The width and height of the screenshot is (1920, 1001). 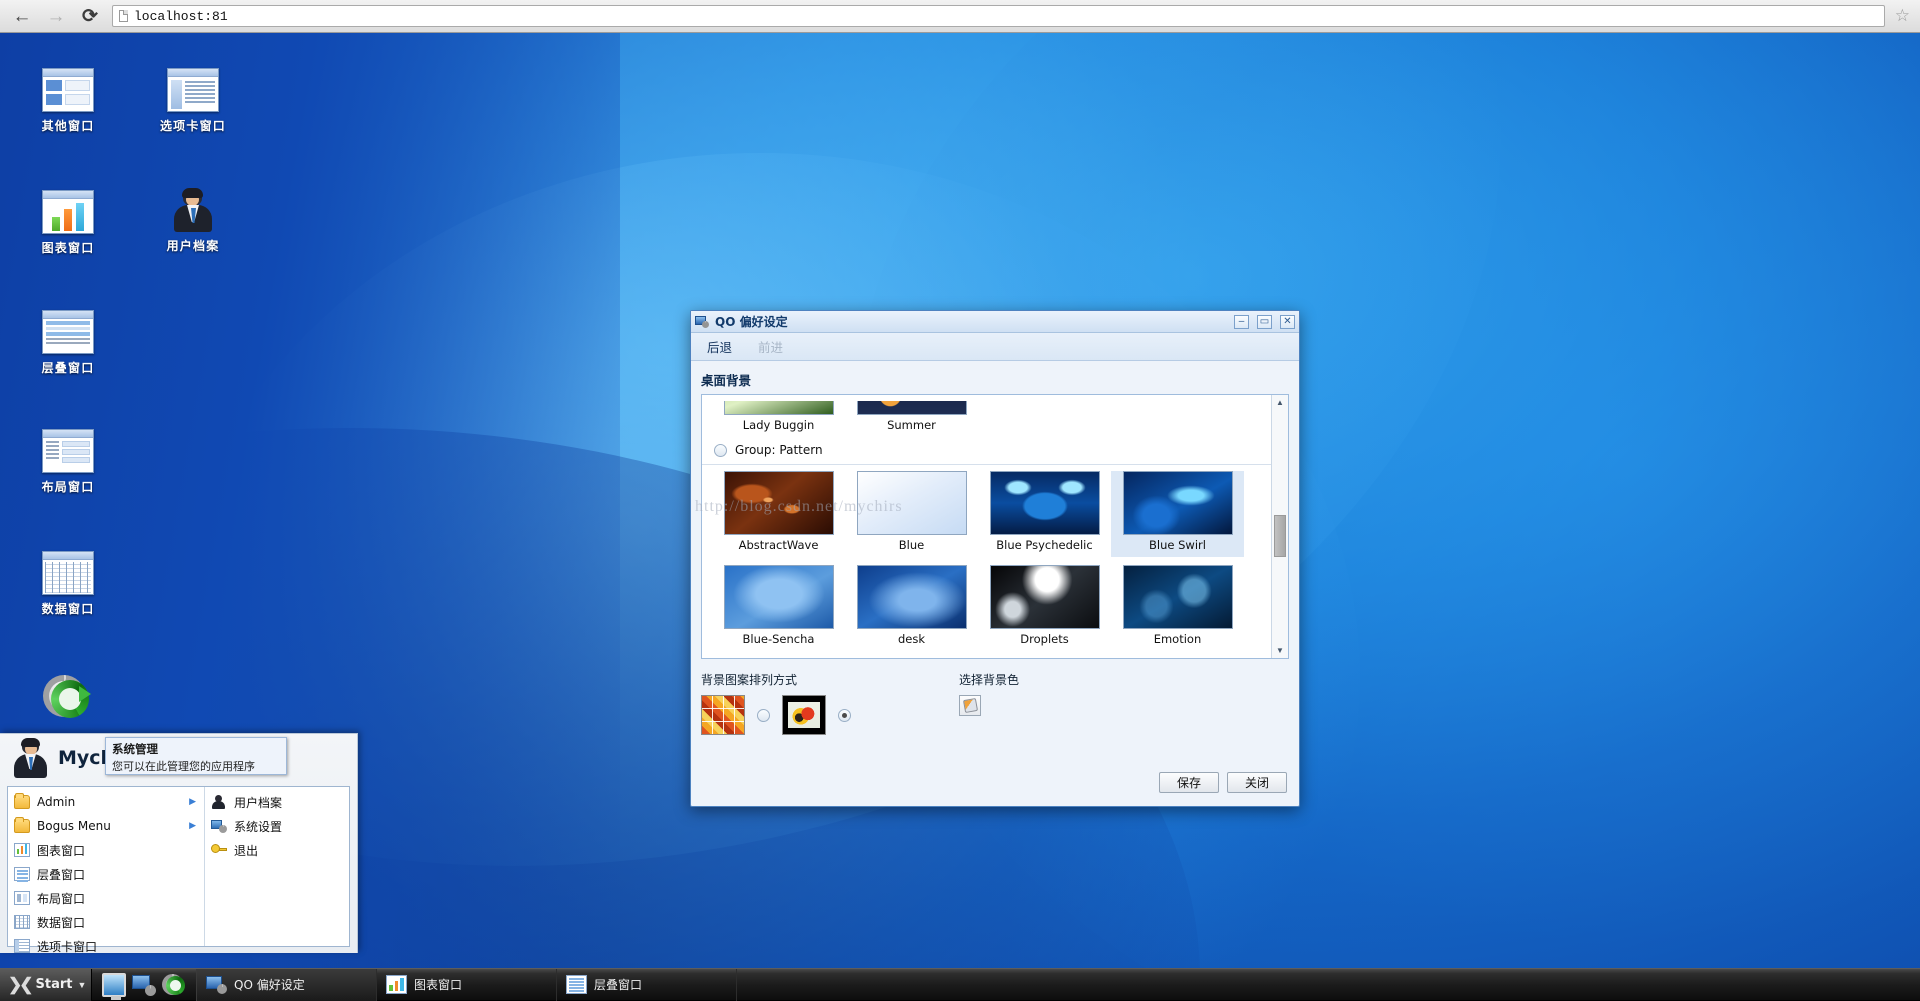 I want to click on wallpaper-item-emotion: Emotion, so click(x=1177, y=608).